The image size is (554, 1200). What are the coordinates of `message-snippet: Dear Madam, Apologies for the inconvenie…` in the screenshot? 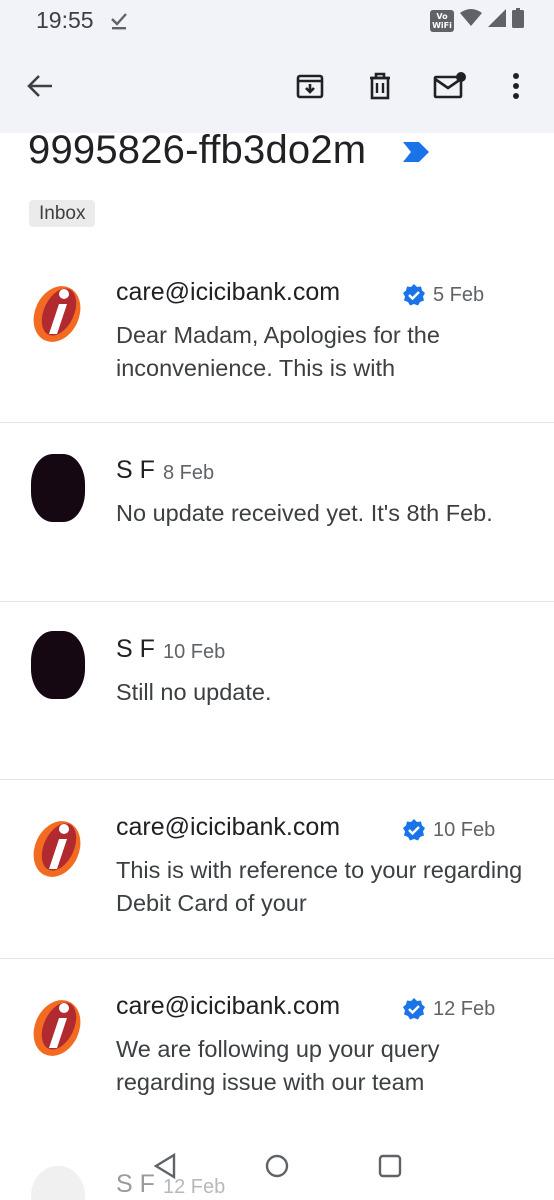 It's located at (278, 351).